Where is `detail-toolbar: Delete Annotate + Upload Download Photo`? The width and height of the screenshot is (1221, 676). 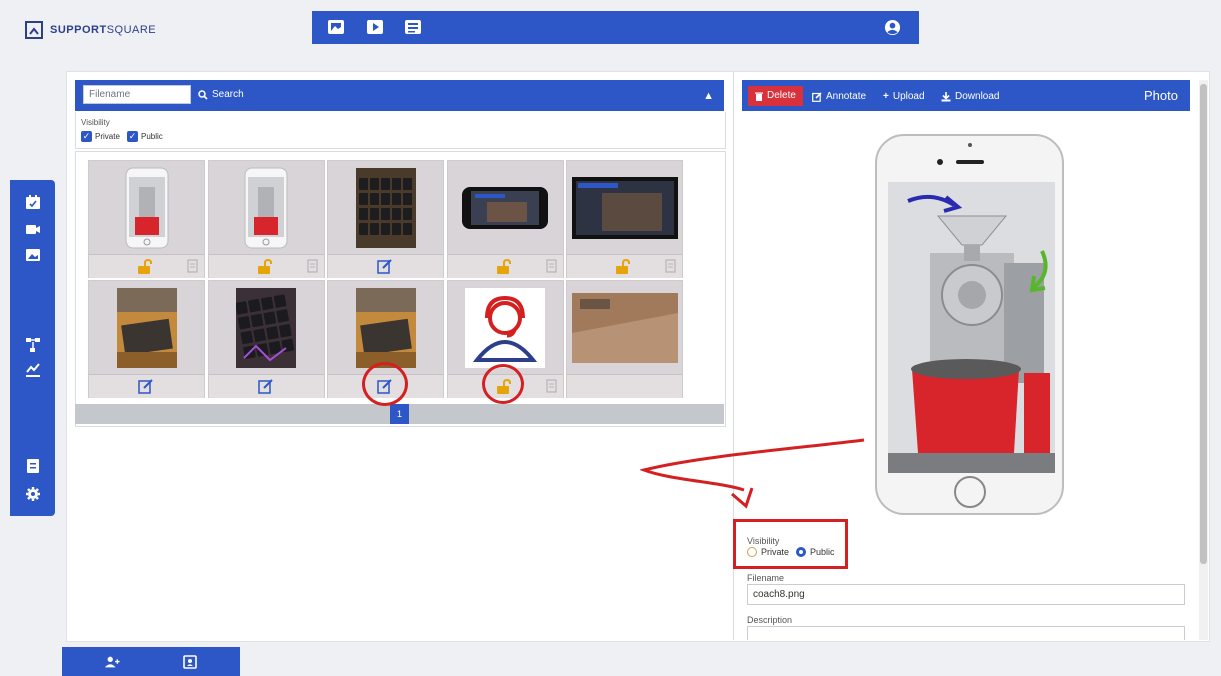
detail-toolbar: Delete Annotate + Upload Download Photo is located at coordinates (966, 95).